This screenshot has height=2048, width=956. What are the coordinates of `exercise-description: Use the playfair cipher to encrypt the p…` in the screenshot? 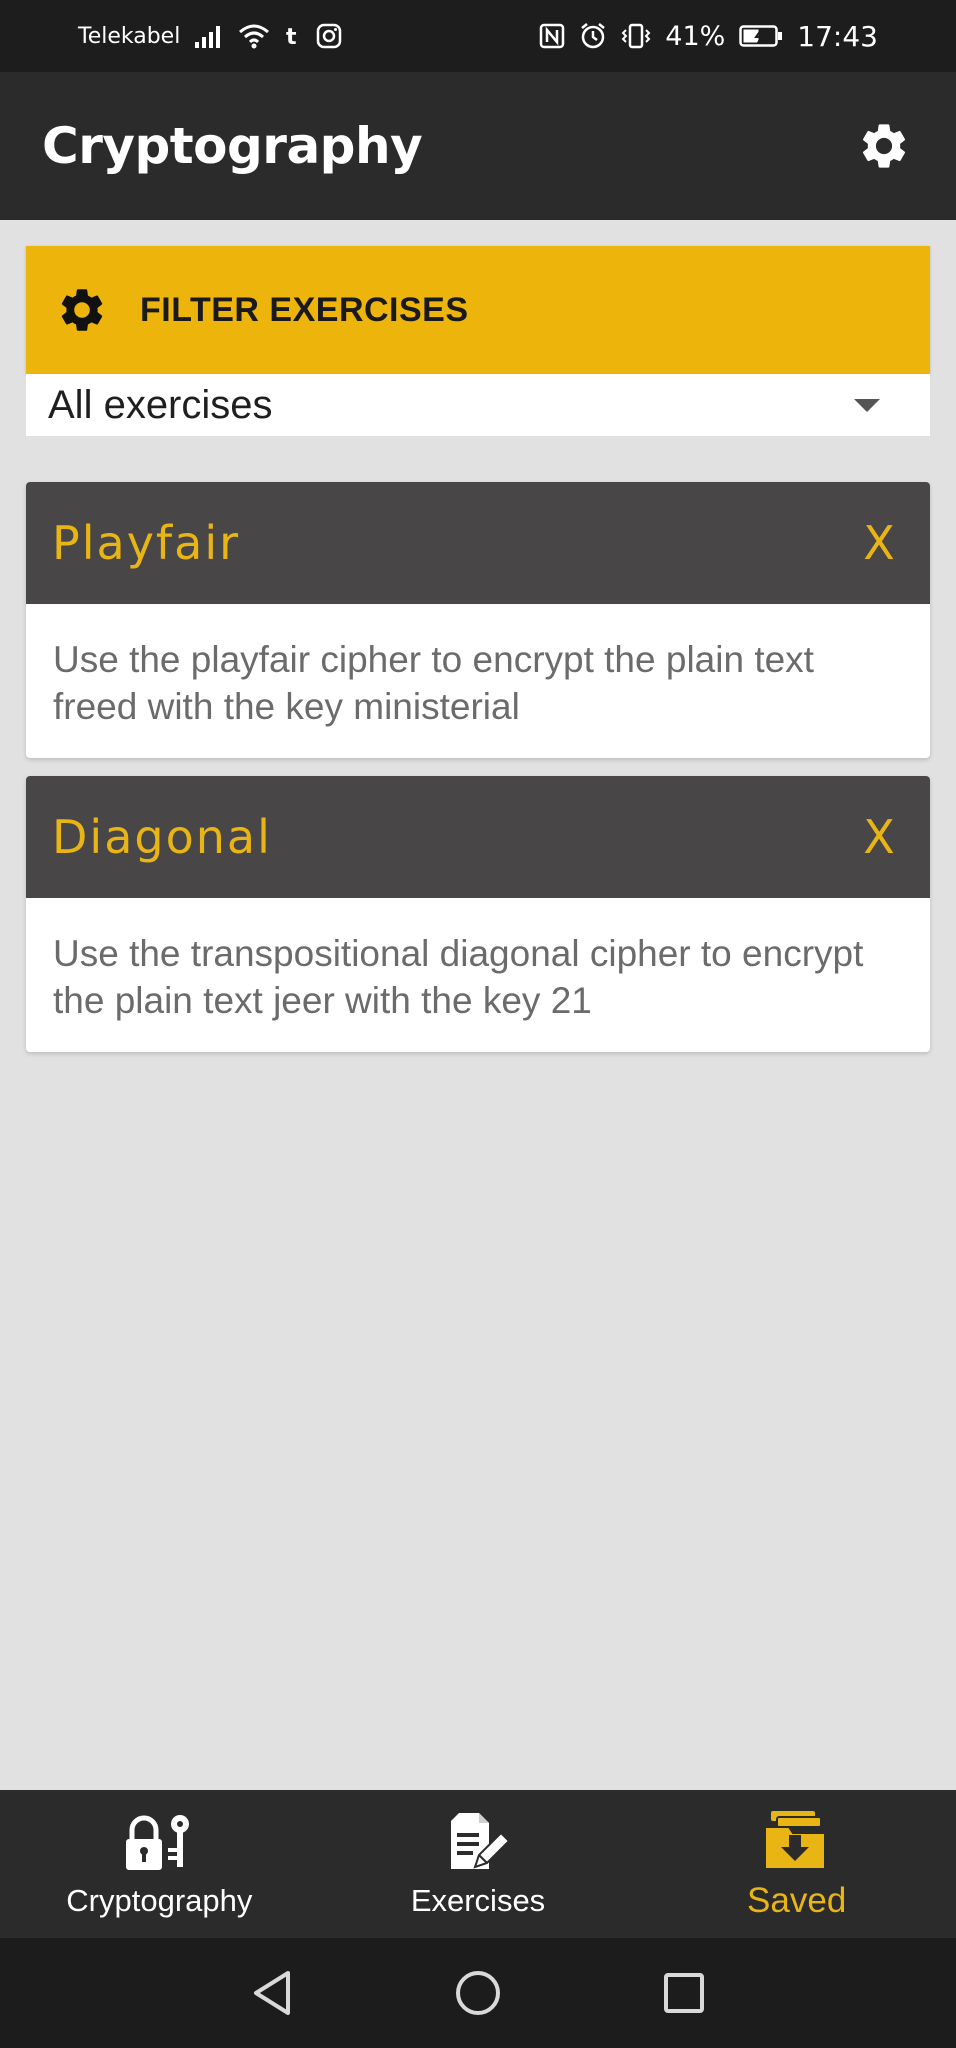 It's located at (433, 683).